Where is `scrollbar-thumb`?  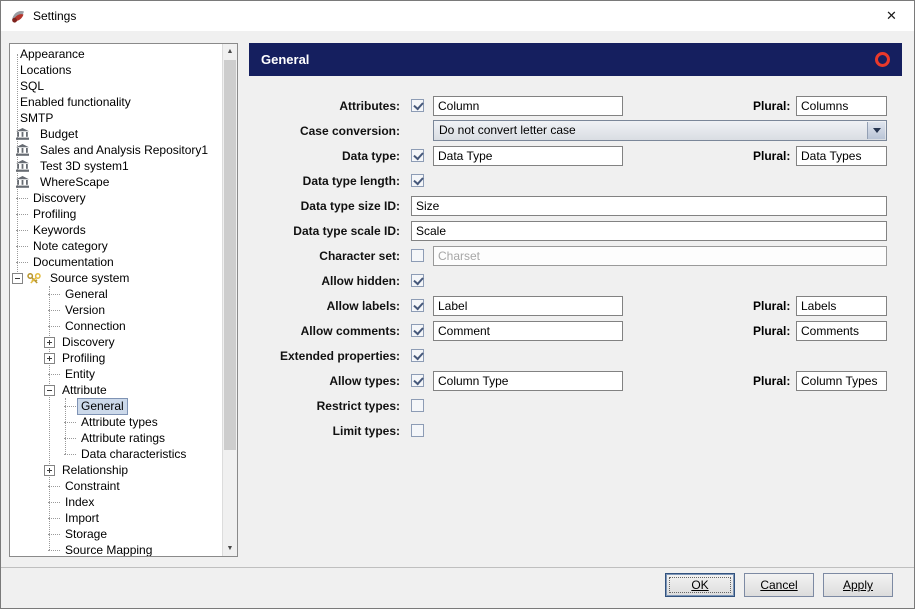
scrollbar-thumb is located at coordinates (230, 255).